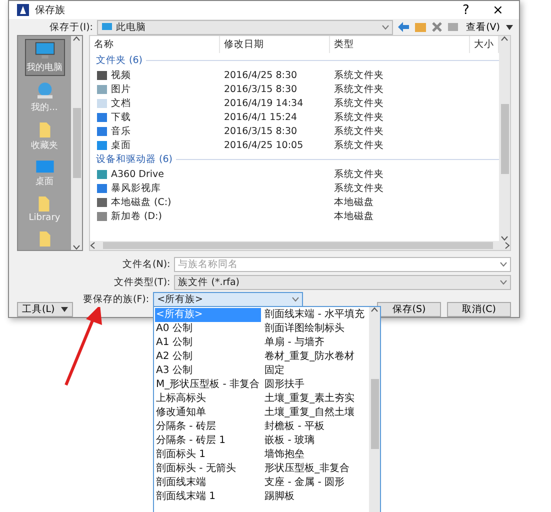 This screenshot has width=551, height=512. Describe the element at coordinates (208, 469) in the screenshot. I see `dropdown-option: 剖面标头 - 无箭头` at that location.